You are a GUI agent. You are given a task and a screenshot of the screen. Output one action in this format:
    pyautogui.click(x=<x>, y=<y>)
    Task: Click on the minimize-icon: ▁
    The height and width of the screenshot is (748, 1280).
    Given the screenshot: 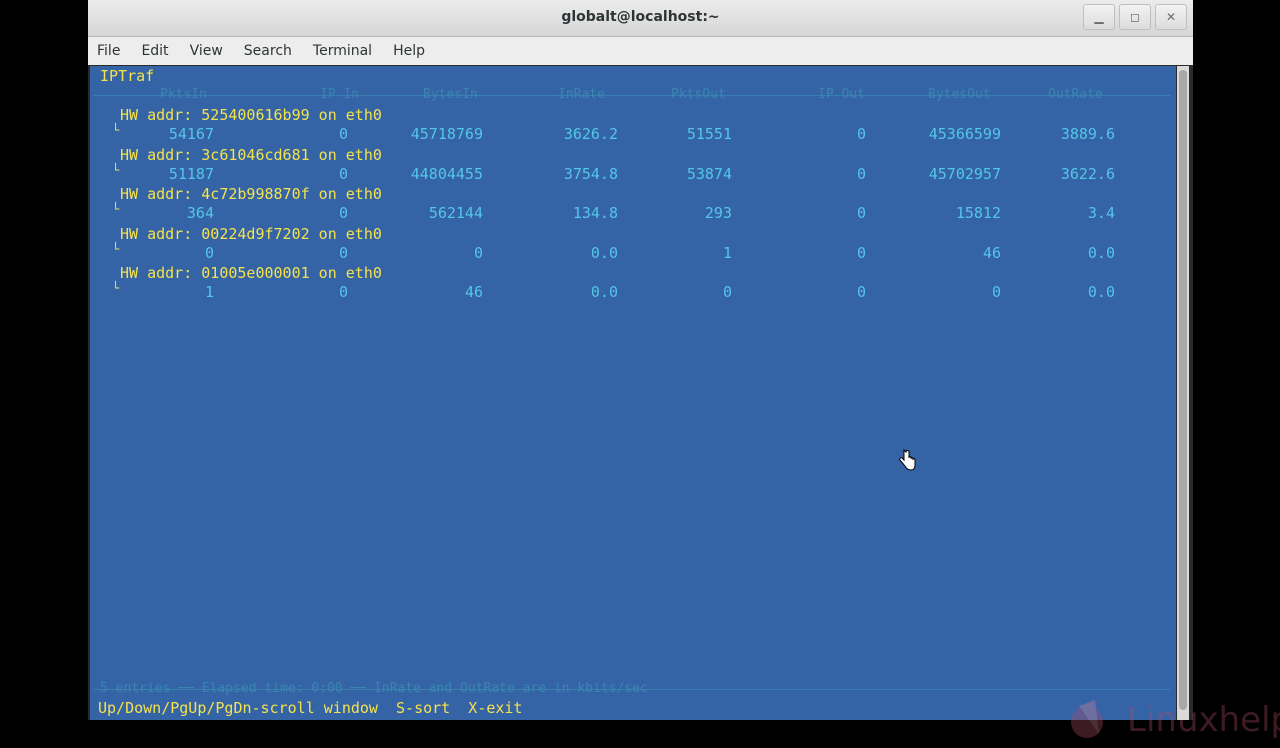 What is the action you would take?
    pyautogui.click(x=1099, y=17)
    